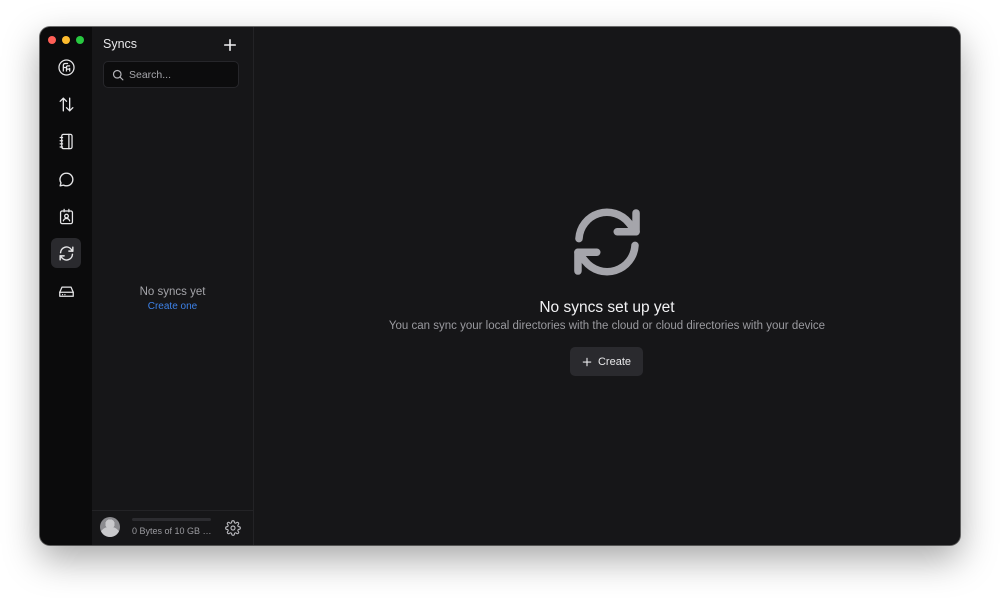 This screenshot has width=1000, height=598. I want to click on rail-item-transfers, so click(66, 104).